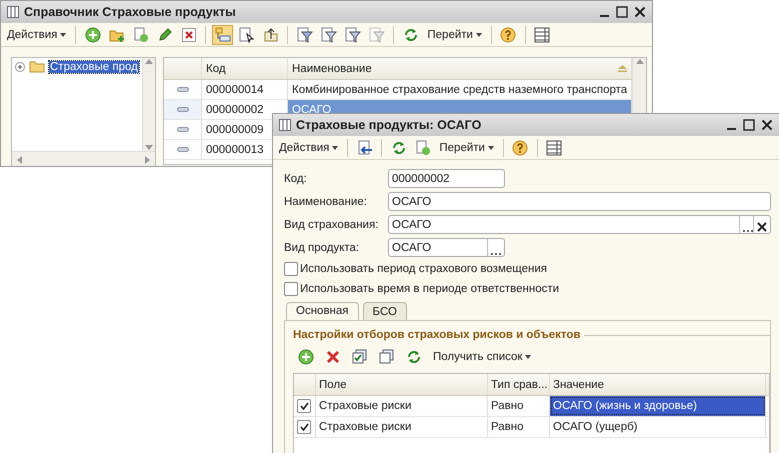 The width and height of the screenshot is (779, 453). What do you see at coordinates (245, 89) in the screenshot?
I see `code-cell: 000000014` at bounding box center [245, 89].